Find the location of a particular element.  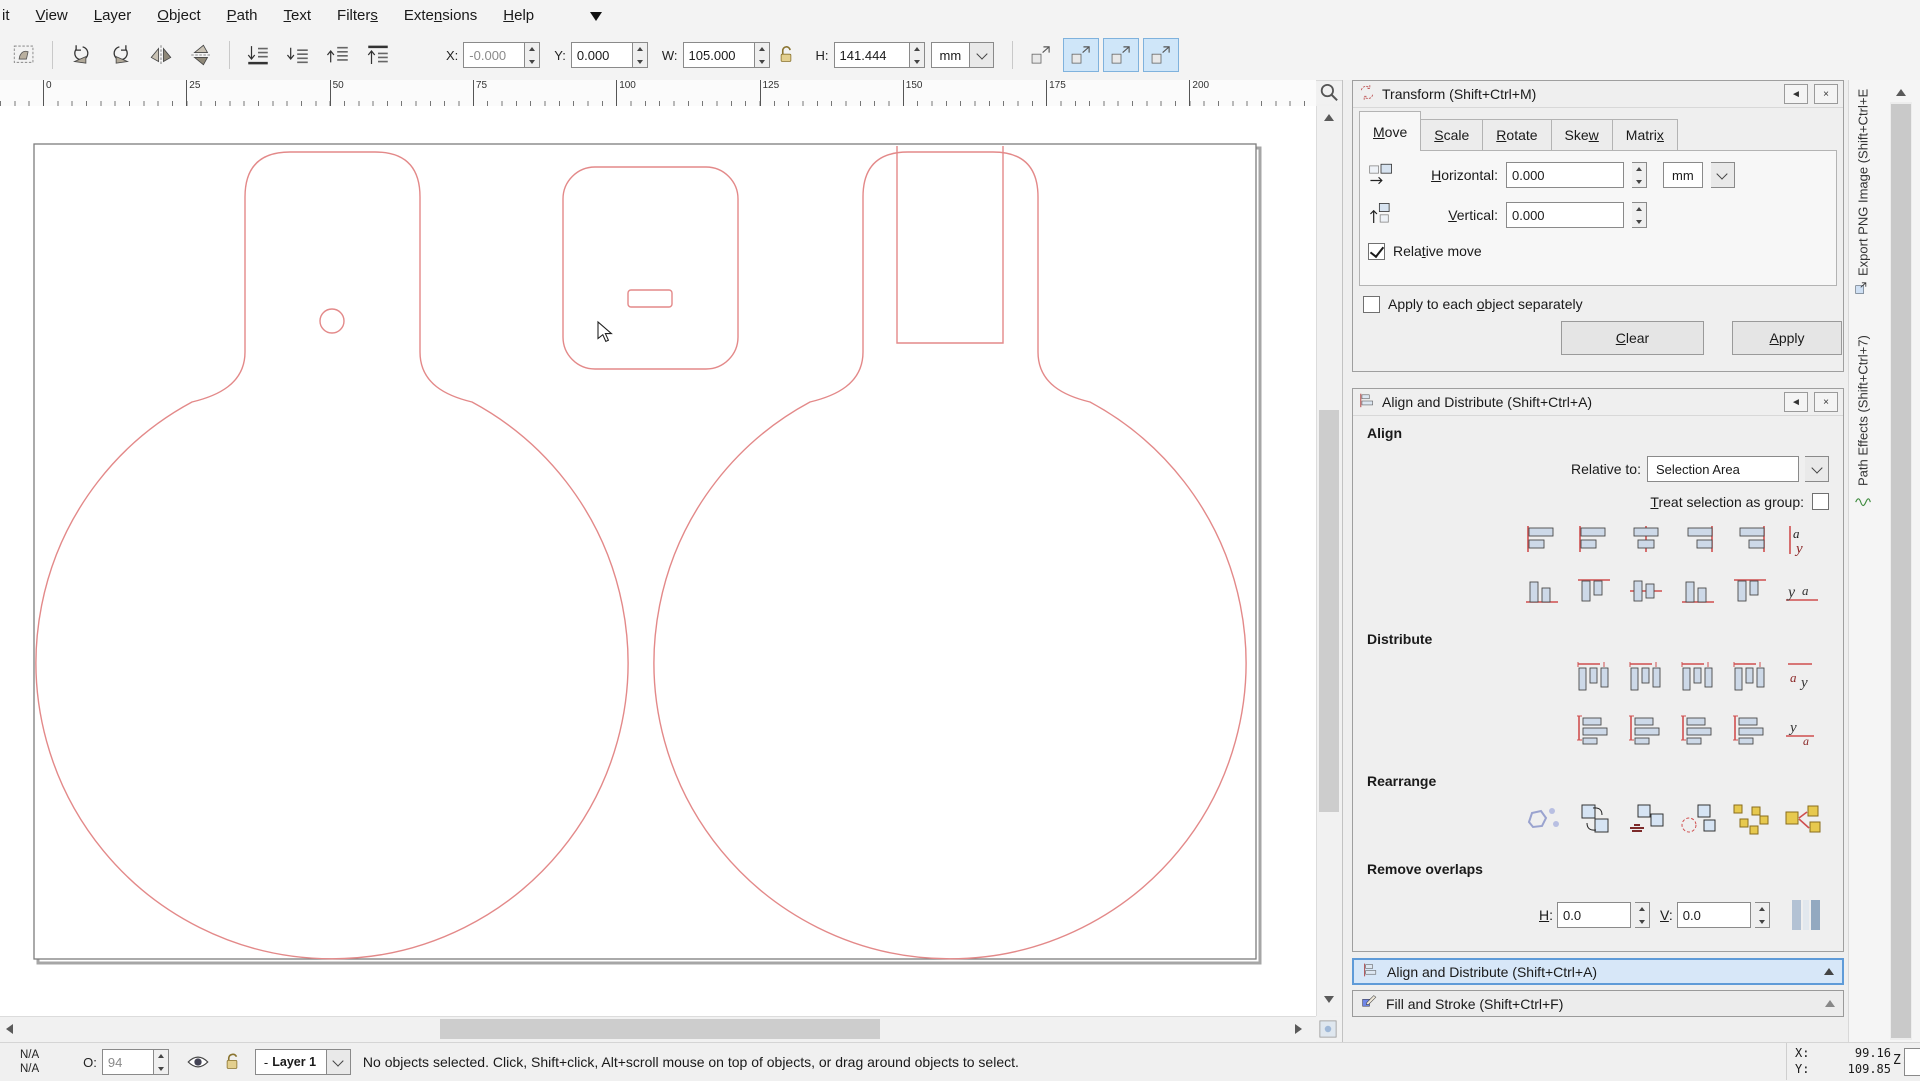

scroll-right-arrow is located at coordinates (1299, 1029).